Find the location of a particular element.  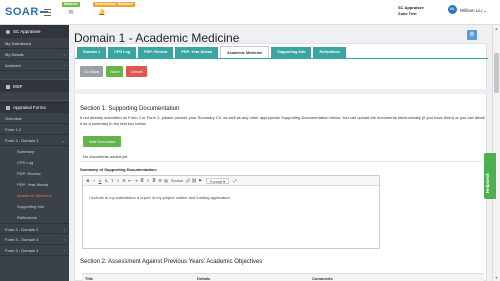

sidebar-item-label: Form 3 - Domain 3 is located at coordinates (22, 239).